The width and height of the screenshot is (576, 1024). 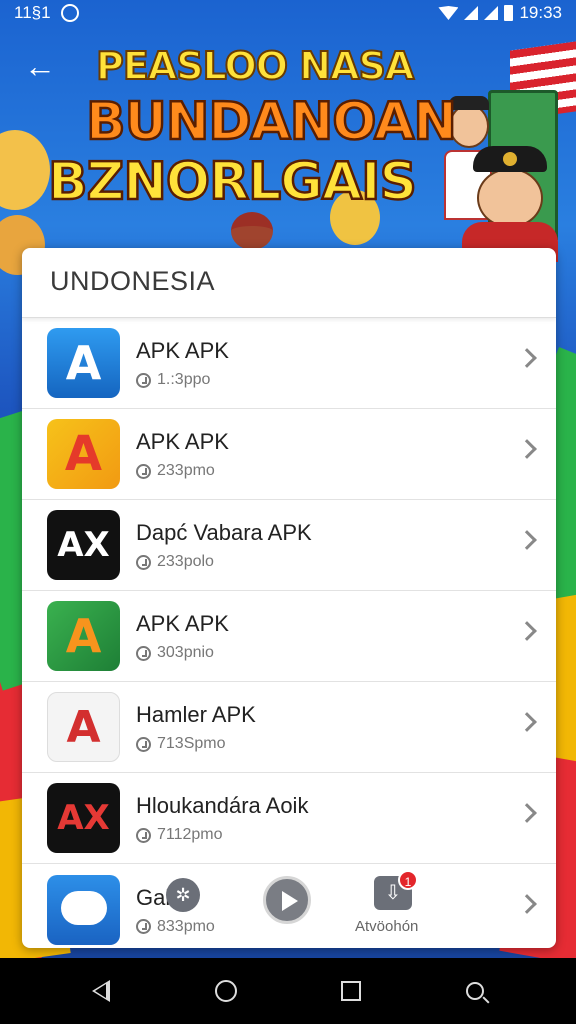 What do you see at coordinates (69, 13) in the screenshot?
I see `notification-icon` at bounding box center [69, 13].